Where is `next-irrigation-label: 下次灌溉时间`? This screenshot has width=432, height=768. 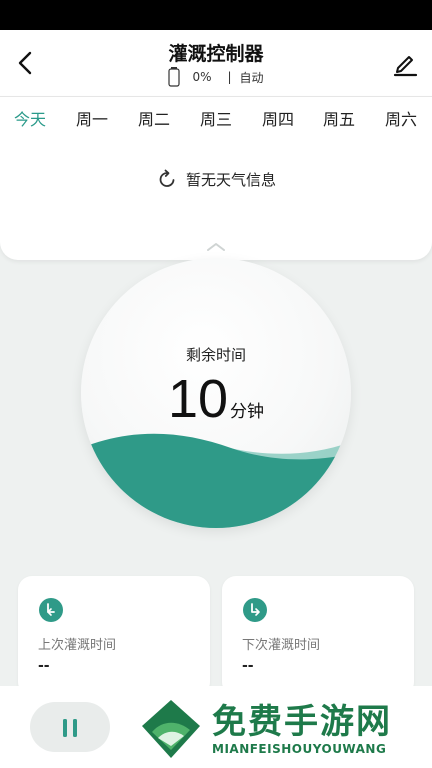
next-irrigation-label: 下次灌溉时间 is located at coordinates (281, 645).